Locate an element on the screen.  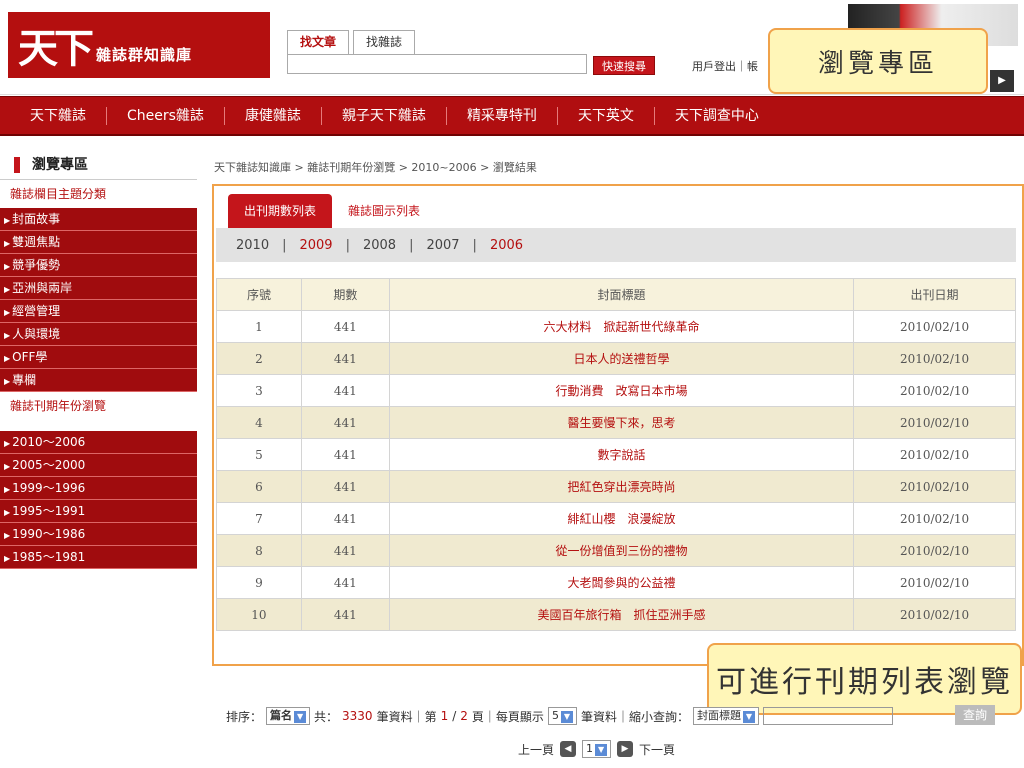
sidebar-section-years: 雜誌刊期年份瀏覽 is located at coordinates (58, 406).